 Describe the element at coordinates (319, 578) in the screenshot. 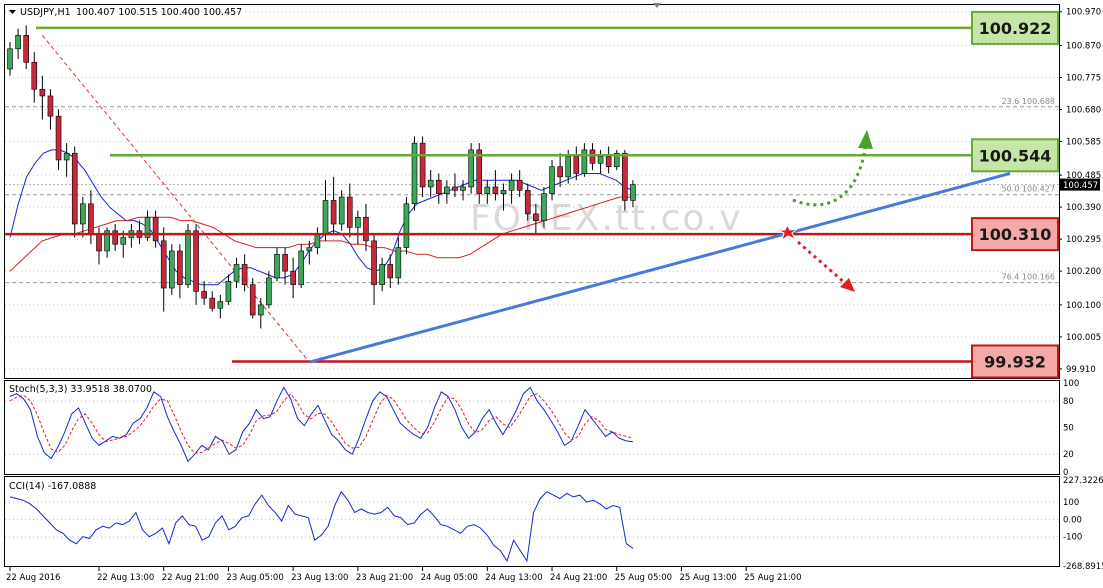

I see `x-tick-label: 23 Aug 13:00` at that location.